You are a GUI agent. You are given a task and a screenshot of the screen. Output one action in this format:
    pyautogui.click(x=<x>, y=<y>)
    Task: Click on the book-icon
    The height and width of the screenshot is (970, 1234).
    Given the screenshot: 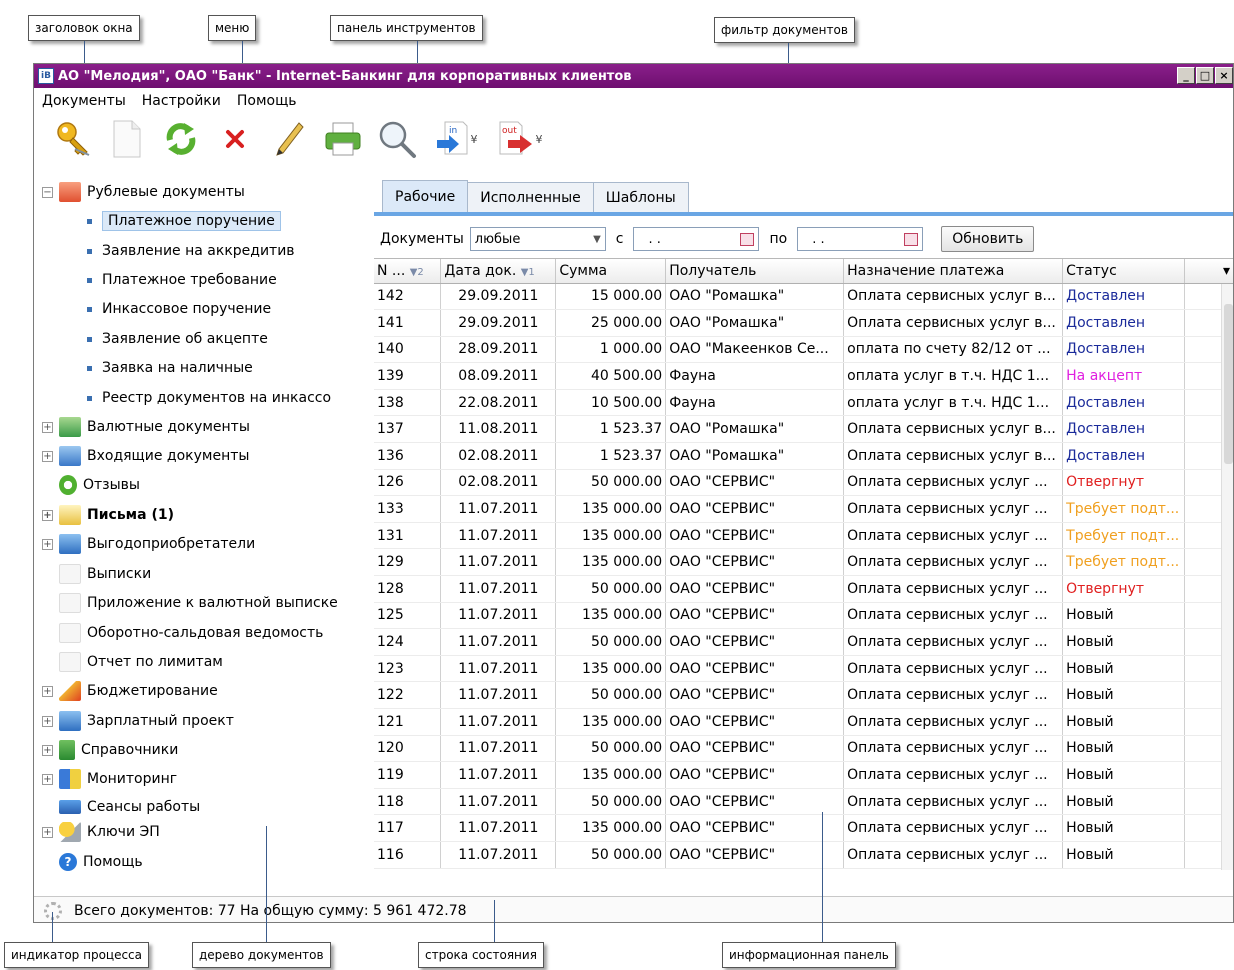 What is the action you would take?
    pyautogui.click(x=67, y=750)
    